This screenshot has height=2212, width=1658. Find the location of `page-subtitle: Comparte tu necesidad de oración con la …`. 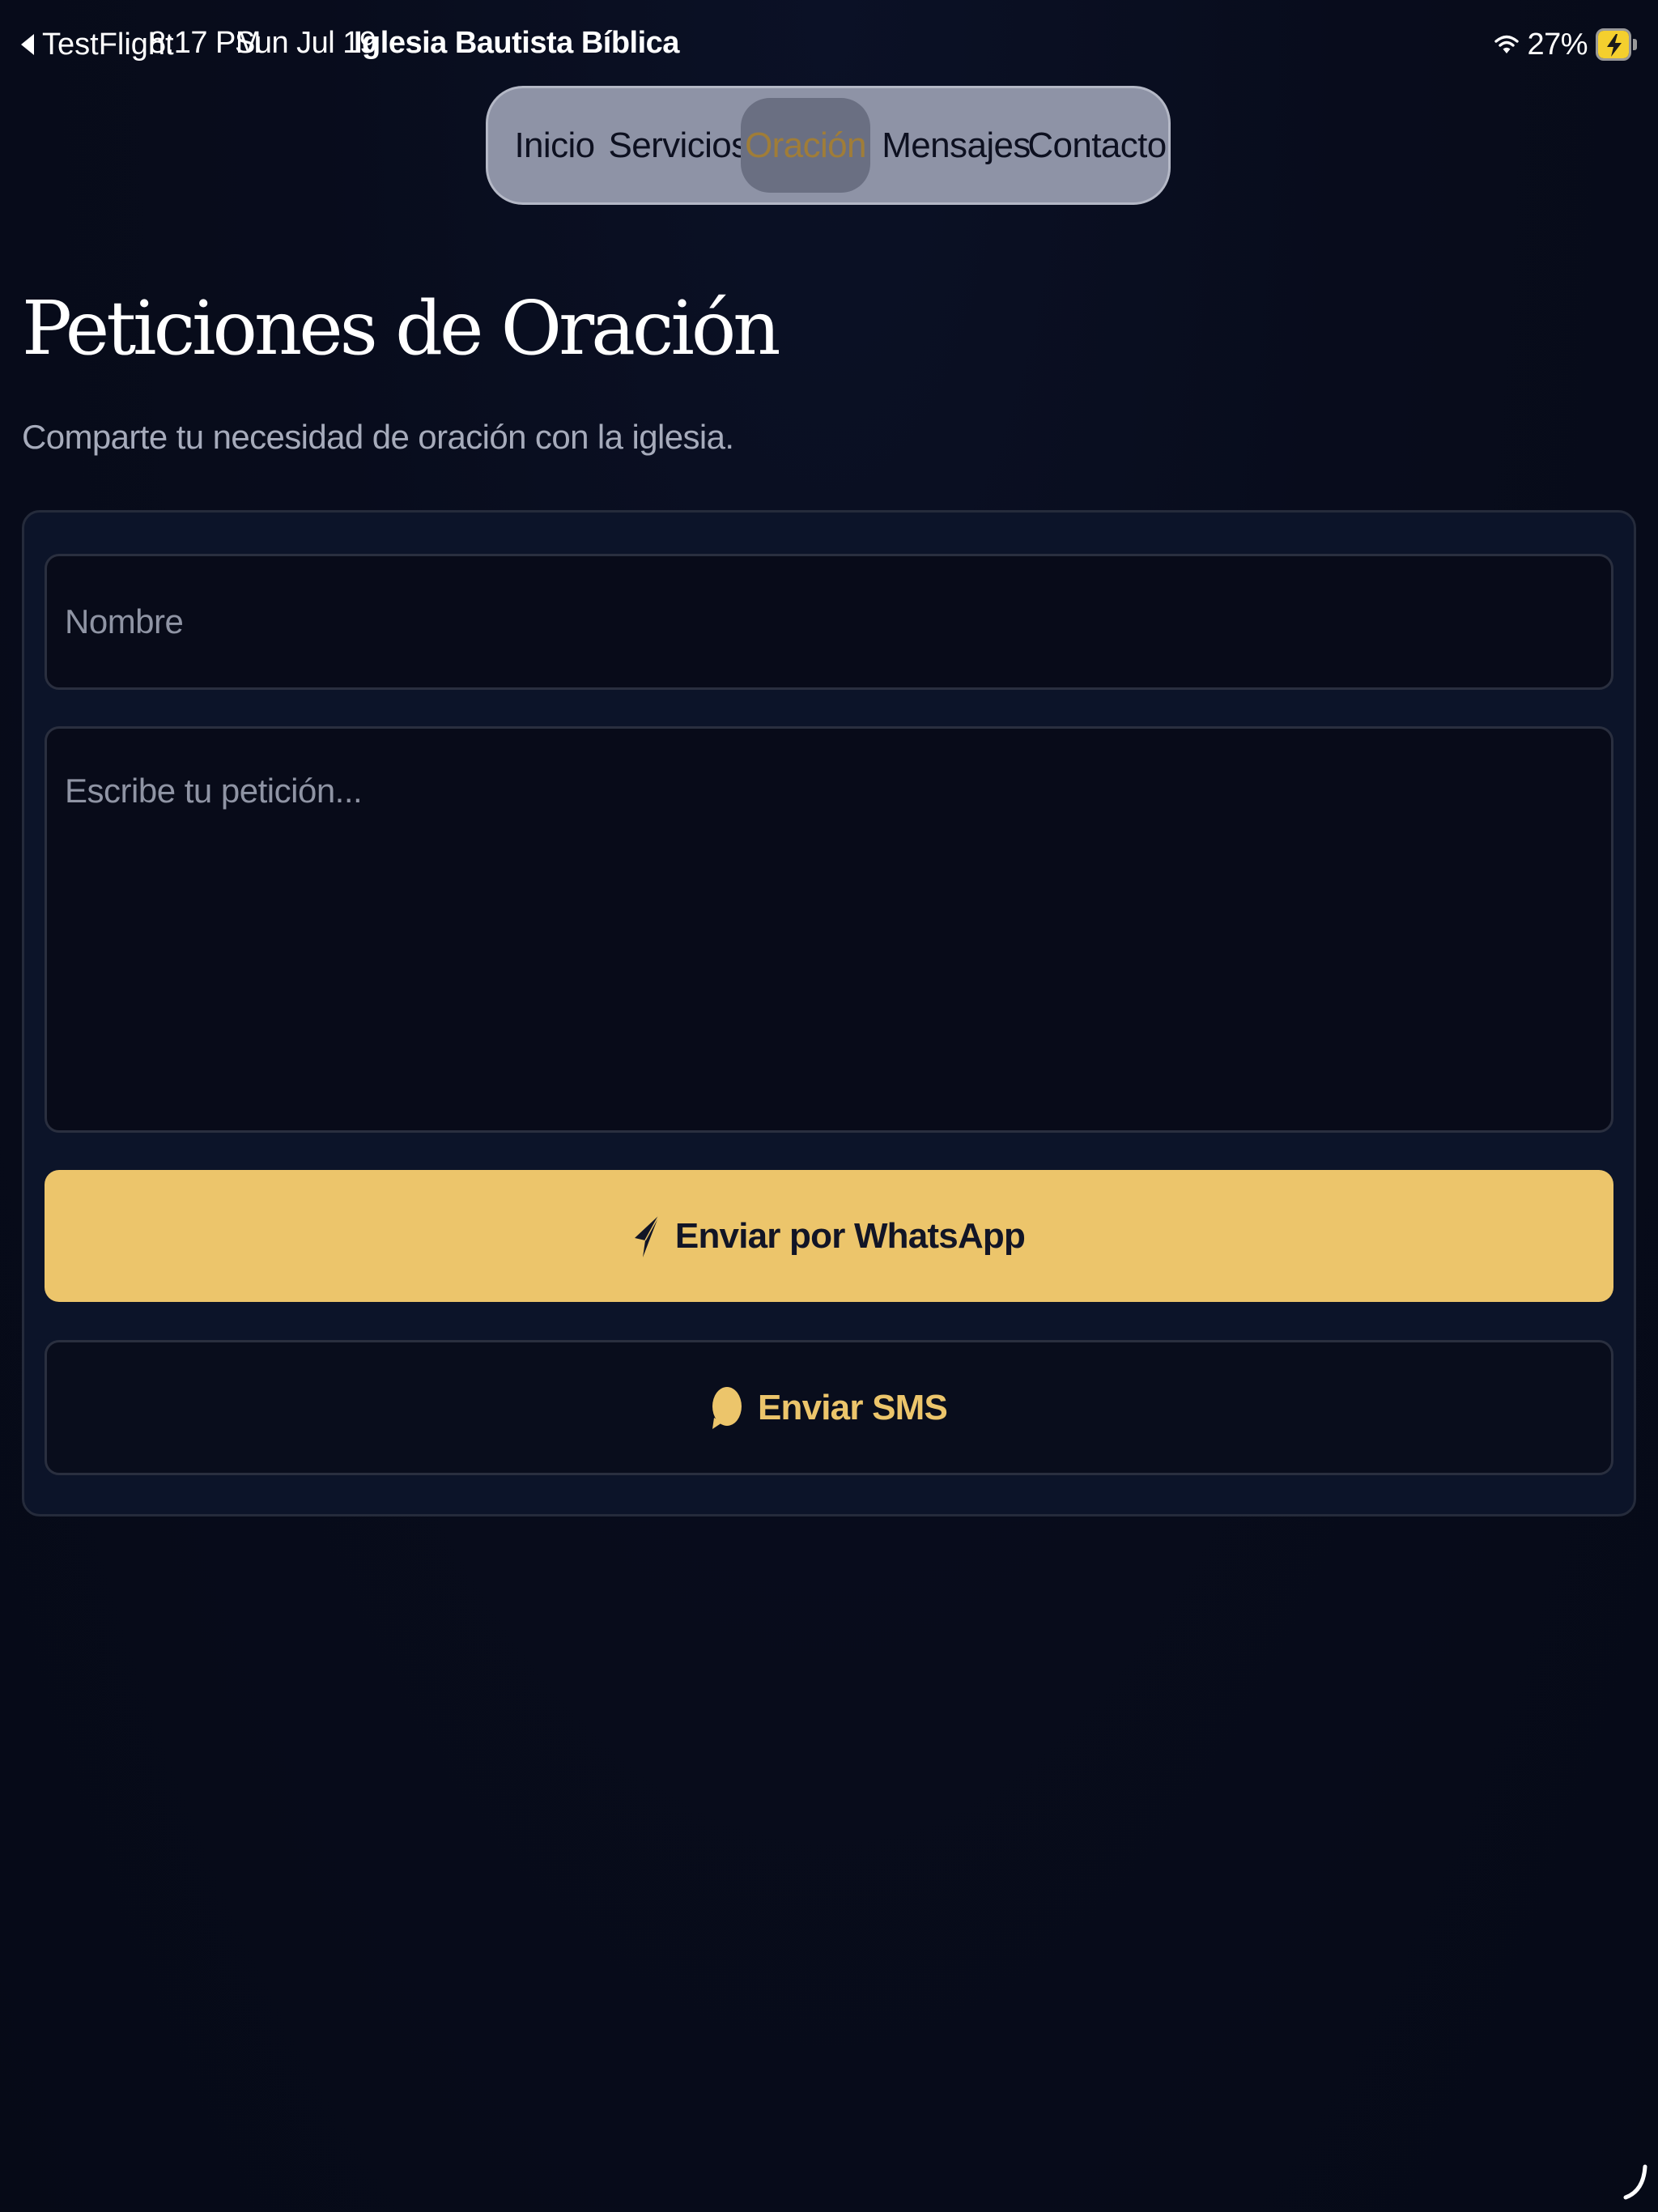

page-subtitle: Comparte tu necesidad de oración con la … is located at coordinates (378, 437).